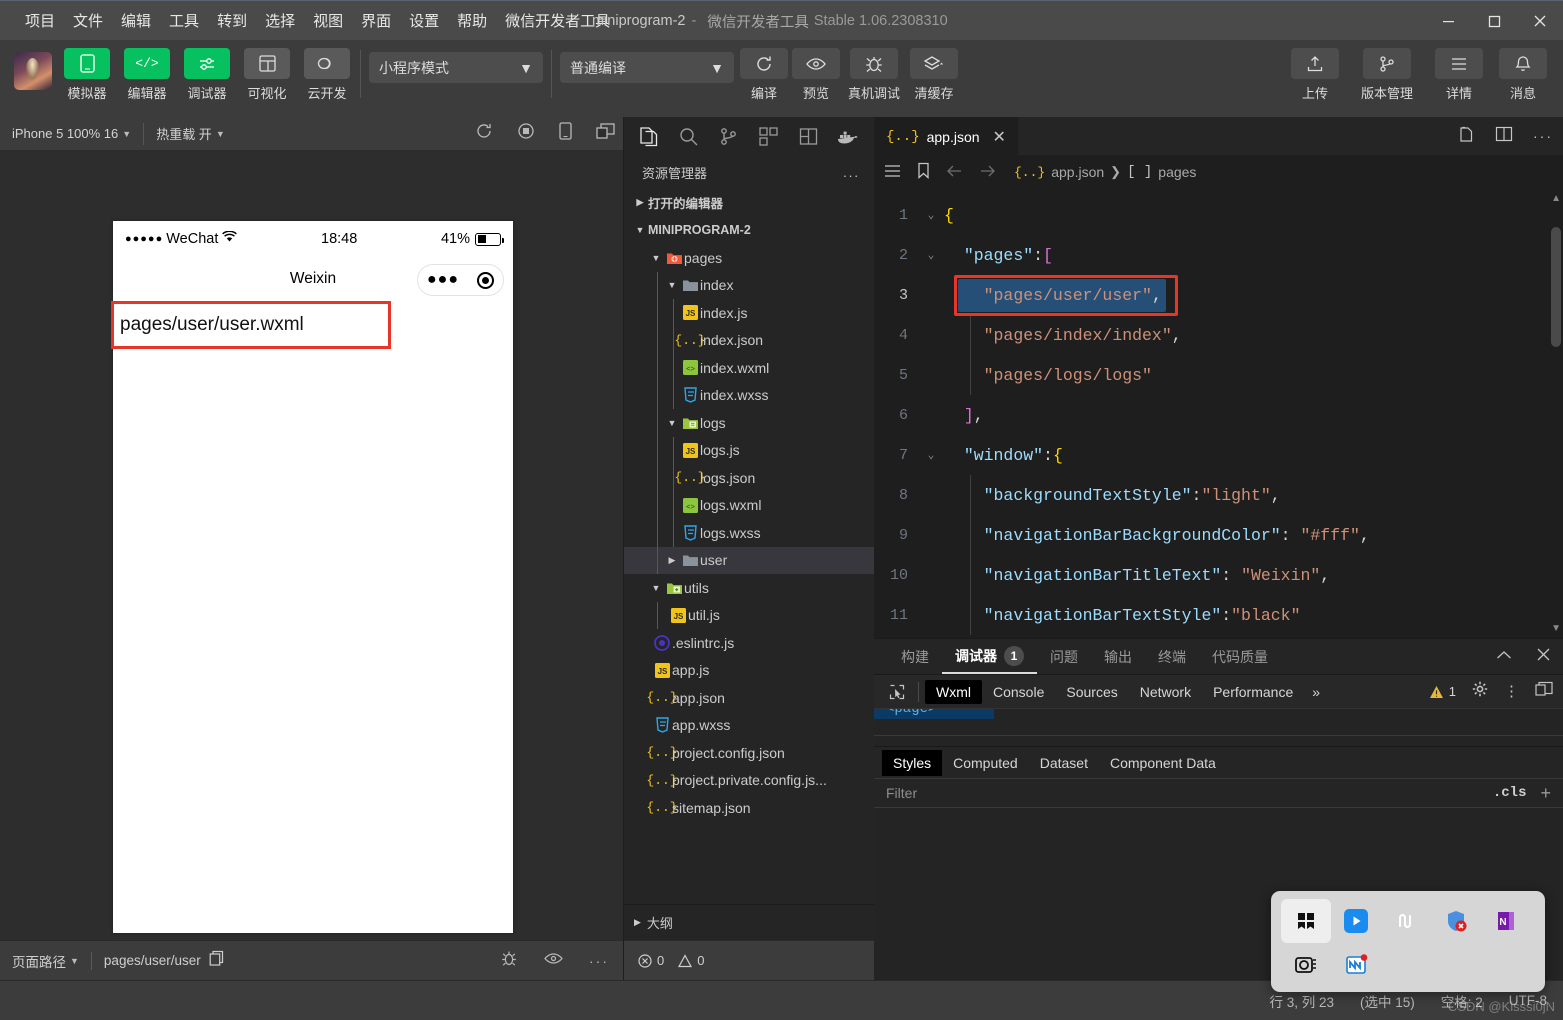 The width and height of the screenshot is (1563, 1020). I want to click on windows-start-icon, so click(1306, 921).